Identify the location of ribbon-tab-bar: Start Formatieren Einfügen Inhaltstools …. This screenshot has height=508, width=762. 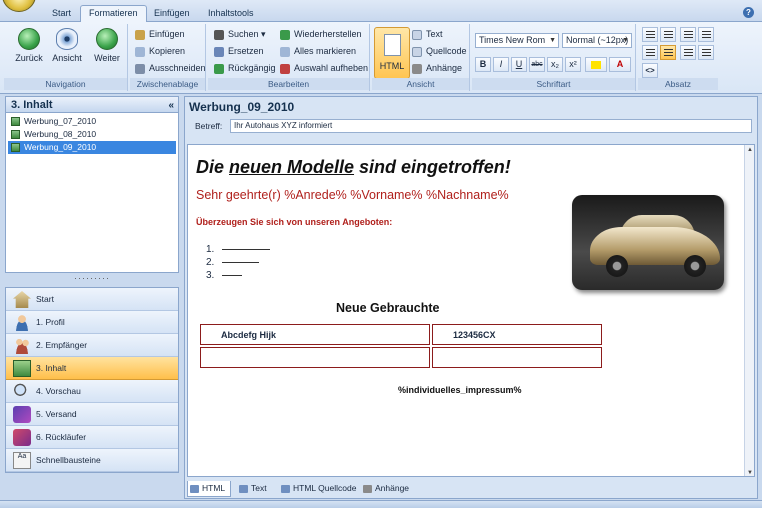
(381, 11).